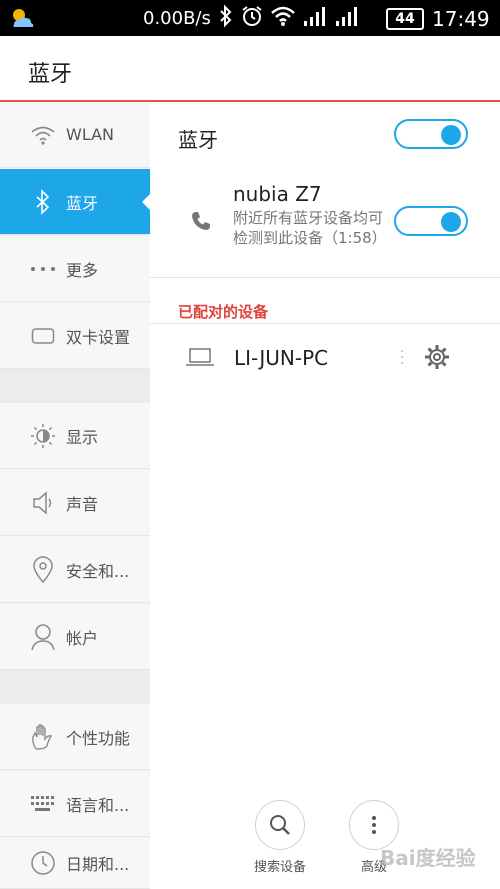 The width and height of the screenshot is (500, 889). What do you see at coordinates (43, 570) in the screenshot?
I see `location-pin-icon` at bounding box center [43, 570].